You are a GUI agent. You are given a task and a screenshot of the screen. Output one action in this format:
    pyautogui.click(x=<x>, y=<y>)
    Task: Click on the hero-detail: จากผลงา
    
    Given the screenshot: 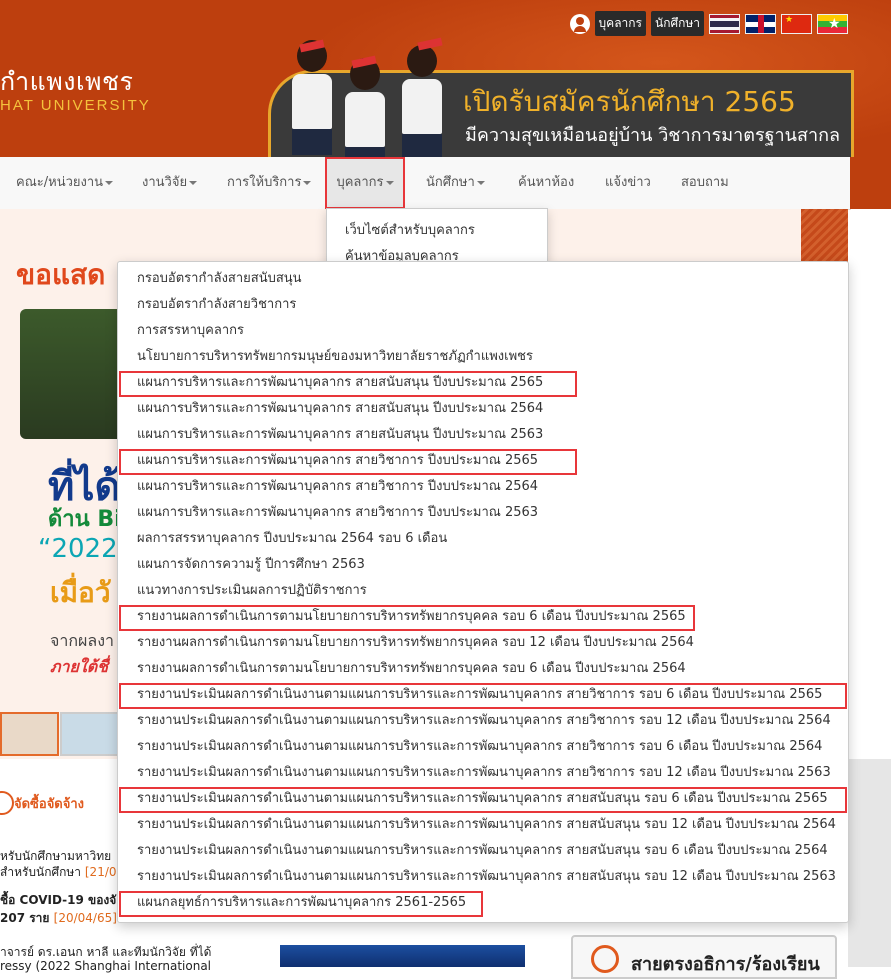 What is the action you would take?
    pyautogui.click(x=82, y=640)
    